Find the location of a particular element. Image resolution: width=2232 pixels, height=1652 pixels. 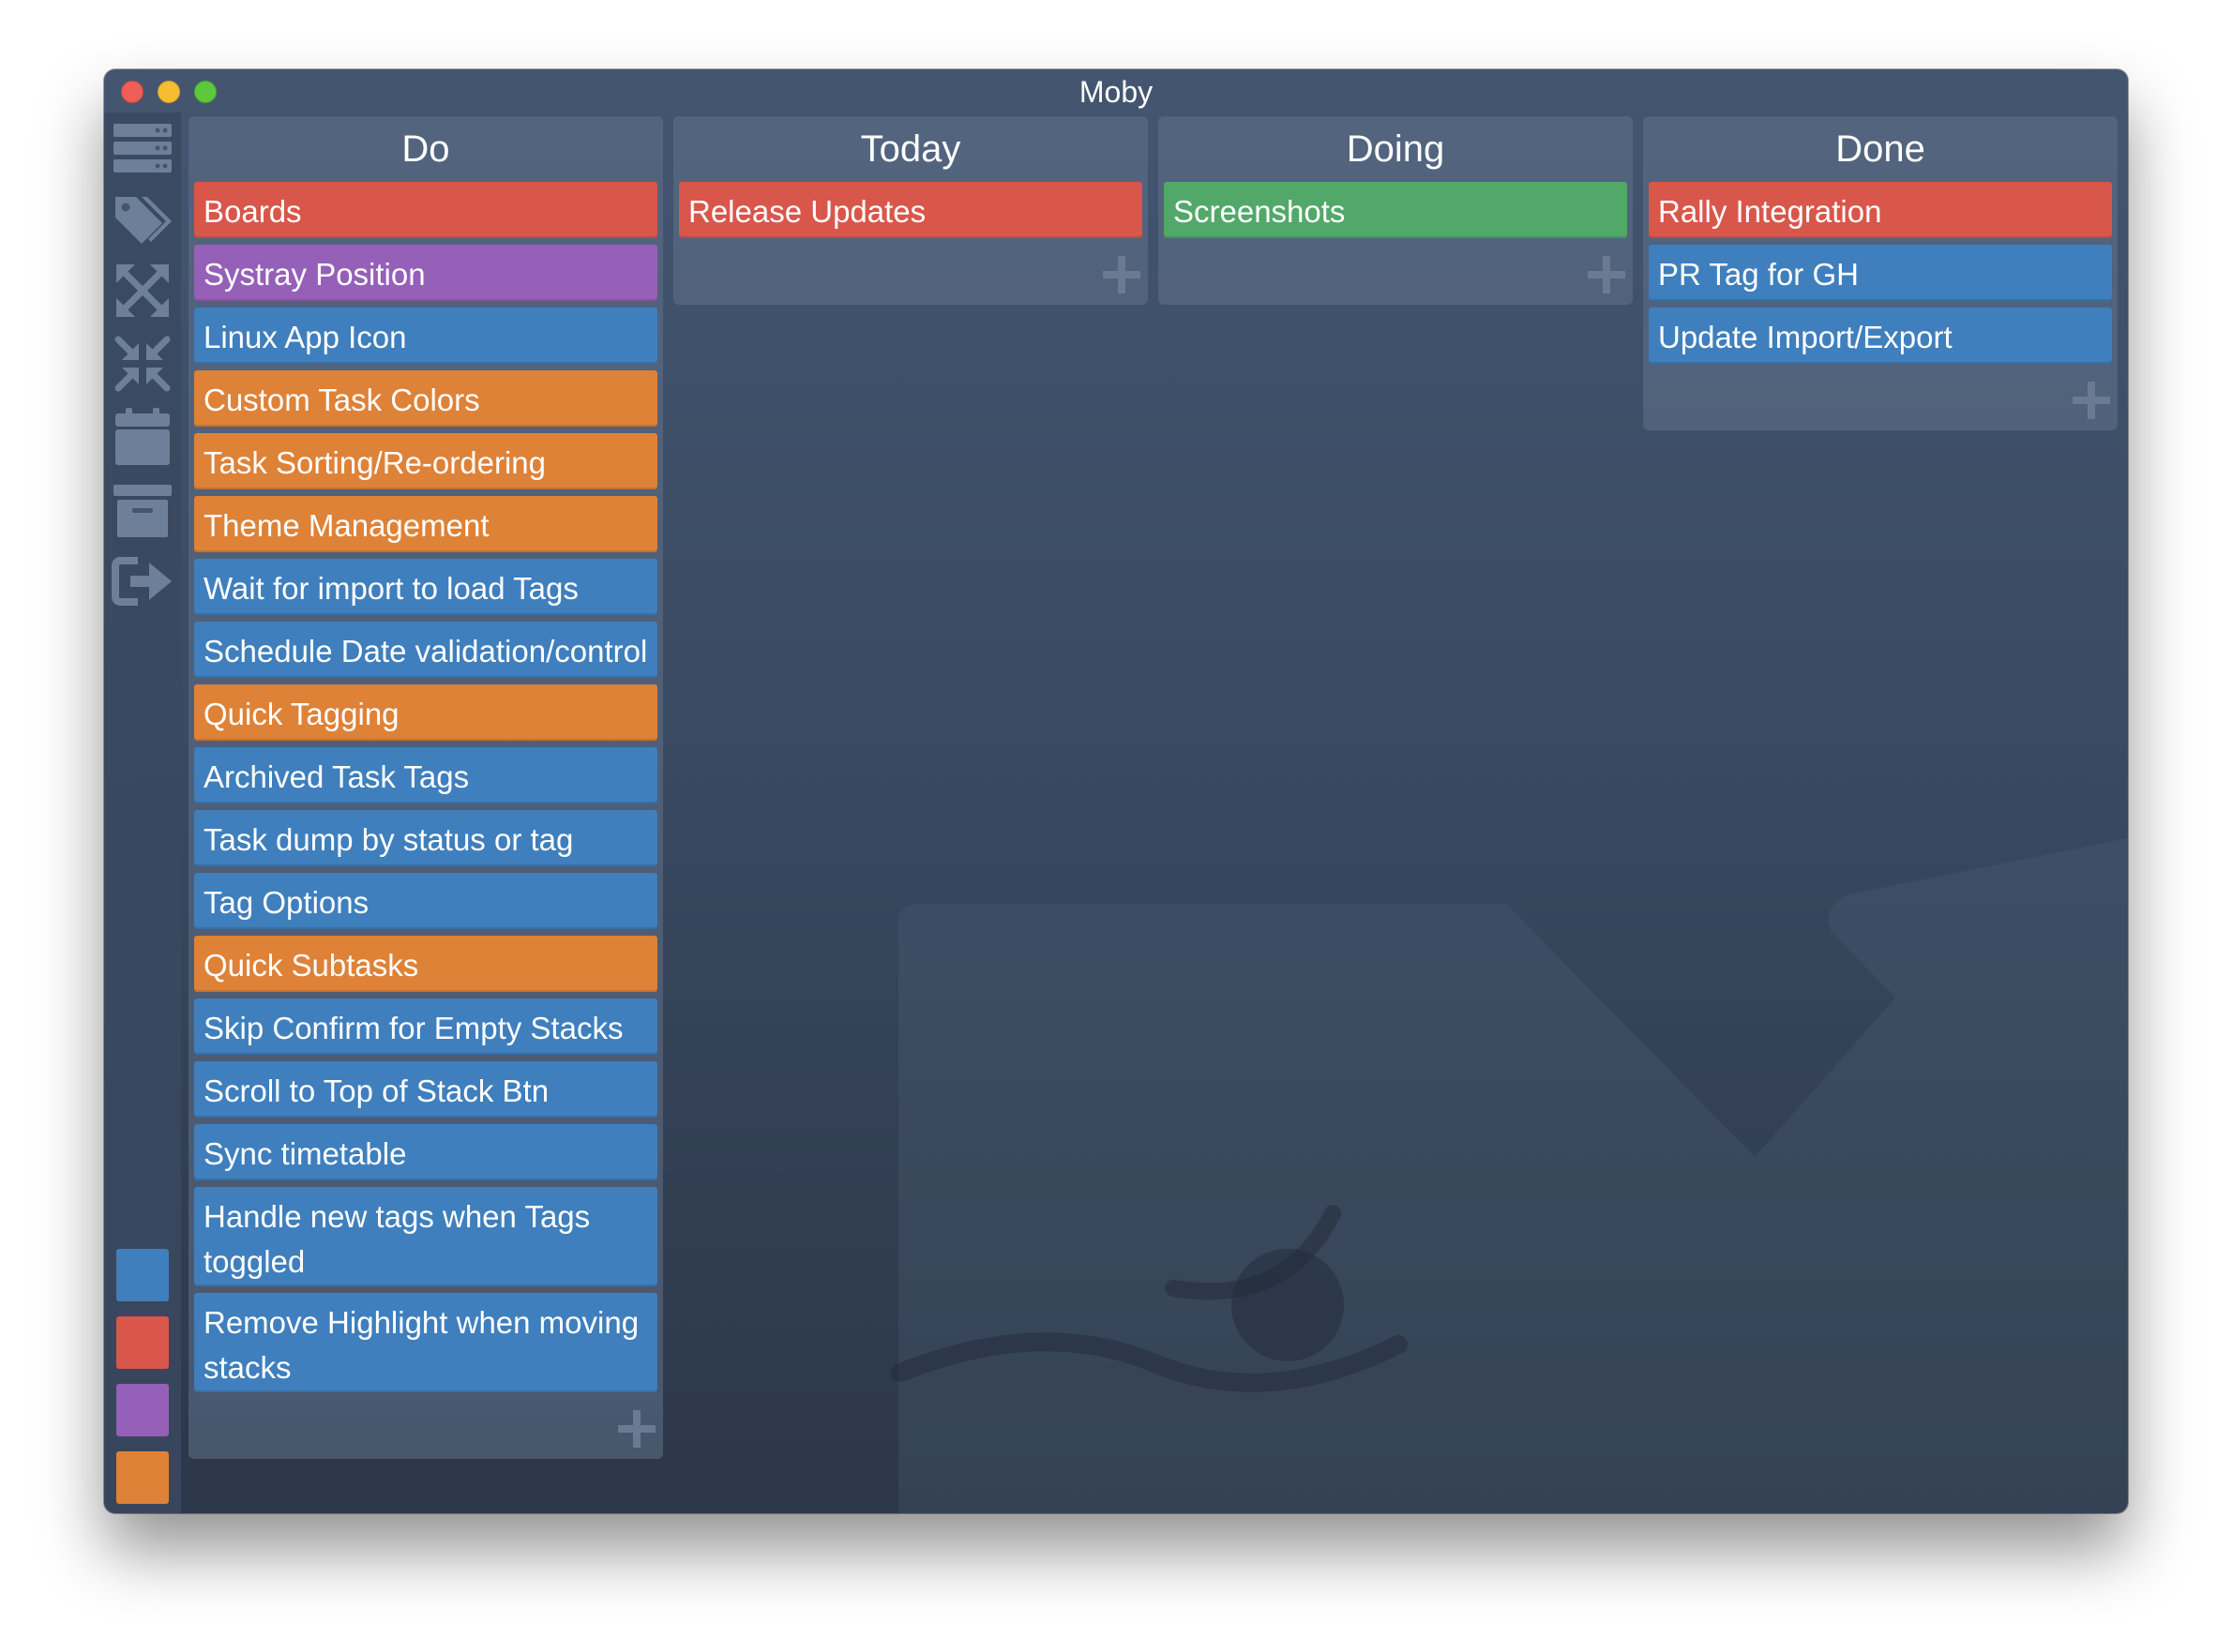

stack-today: Today Release Updates is located at coordinates (910, 210).